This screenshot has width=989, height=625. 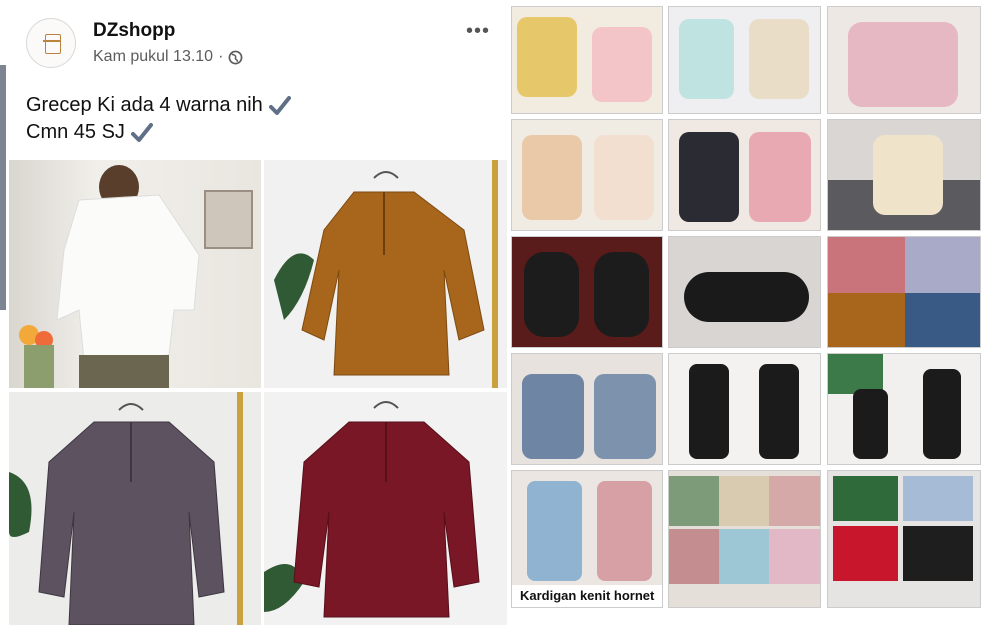 I want to click on post-meta: Kam pukul 13.10 ·, so click(x=168, y=57).